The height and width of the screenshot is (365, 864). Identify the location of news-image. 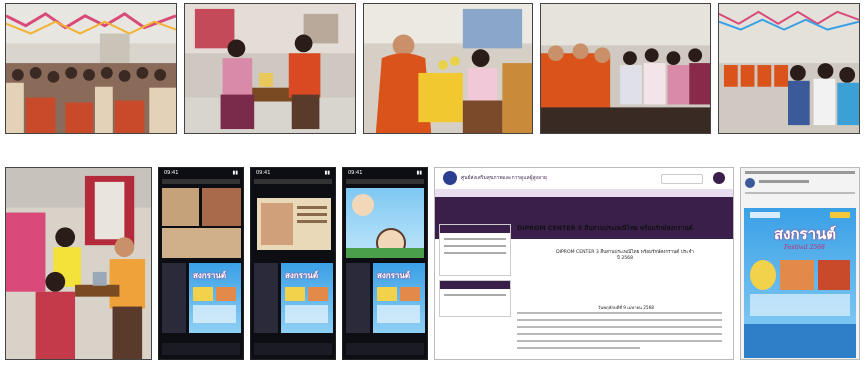
(294, 224).